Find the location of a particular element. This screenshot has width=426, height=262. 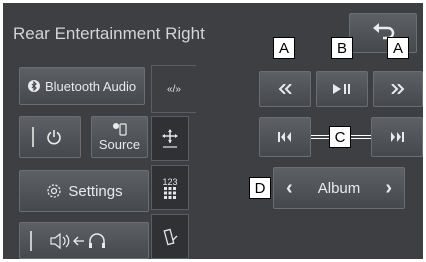

speaker-to-headphones-icon is located at coordinates (77, 240).